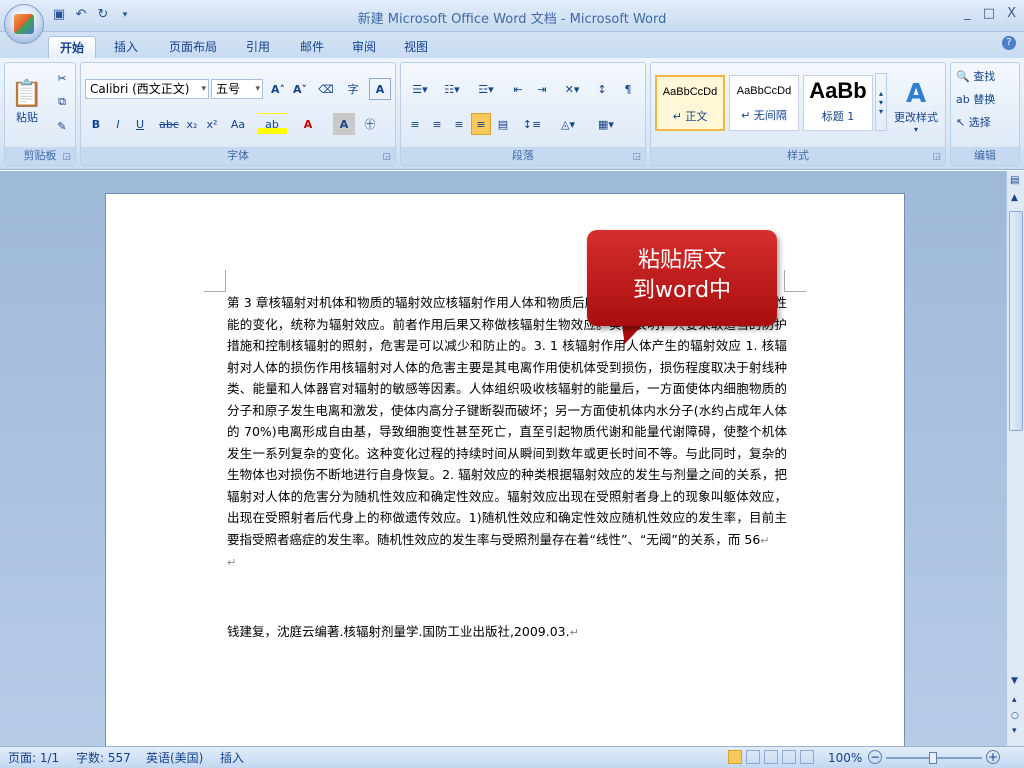 The image size is (1024, 768). Describe the element at coordinates (1014, 681) in the screenshot. I see `scroll-down-icon: ▼` at that location.